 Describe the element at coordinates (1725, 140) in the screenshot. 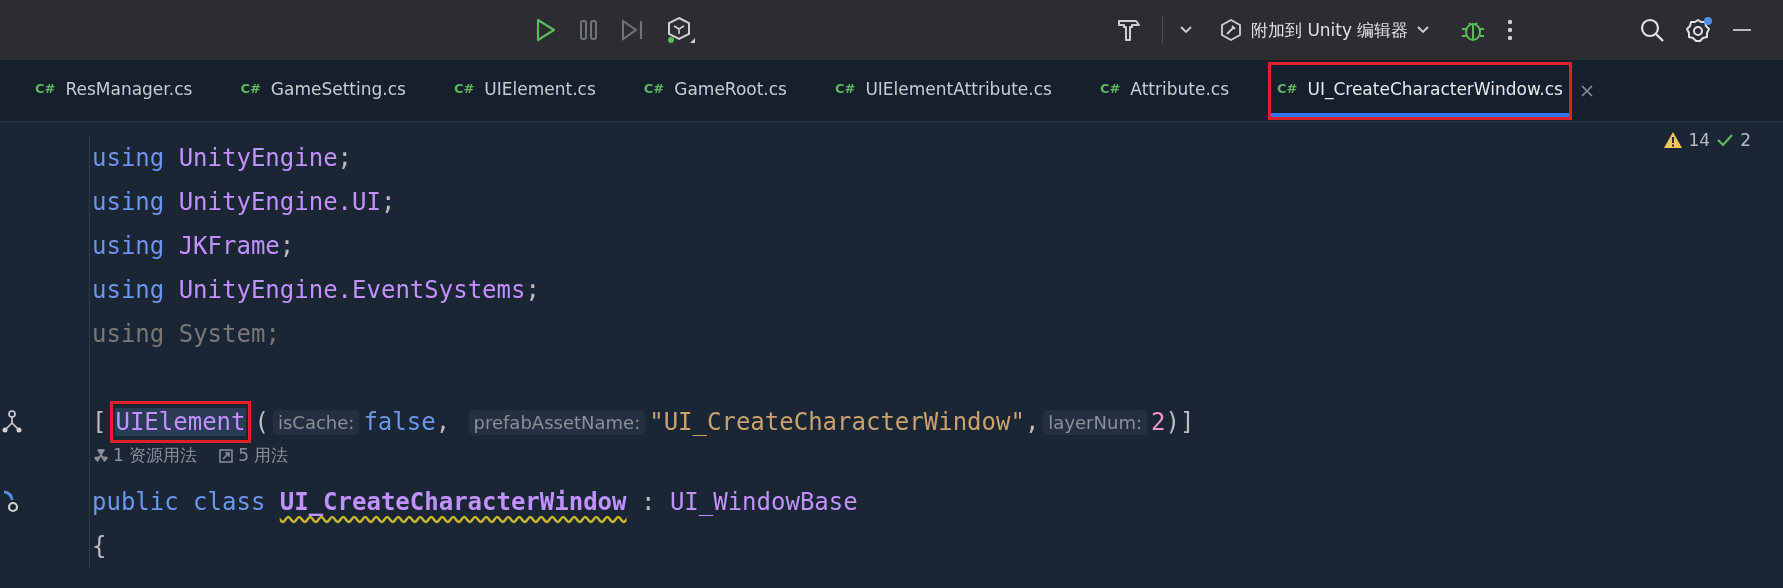

I see `check-icon` at that location.